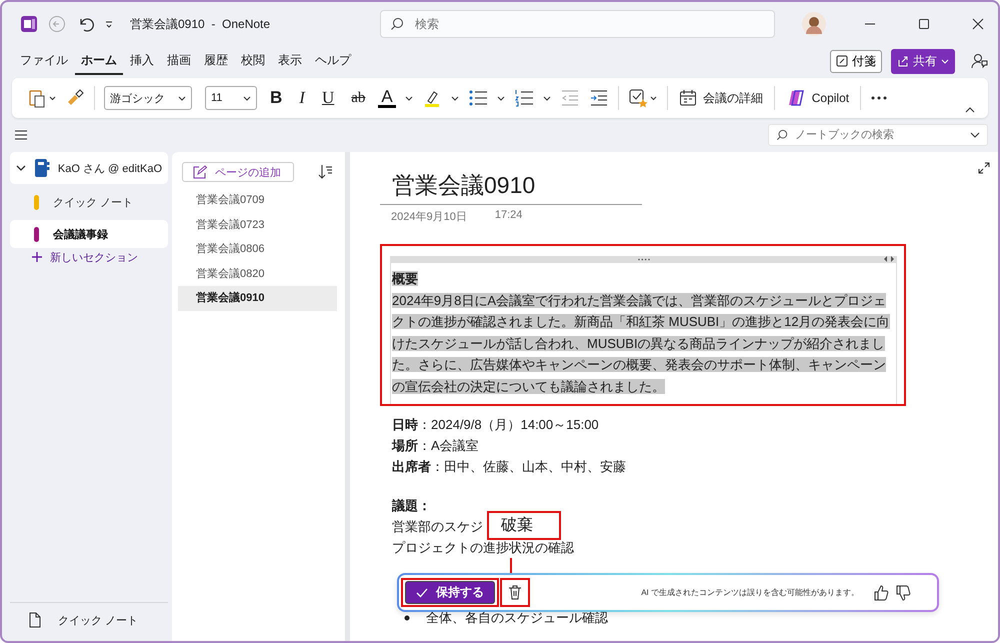 This screenshot has height=643, width=1000. I want to click on page-title: 営業会議0910, so click(463, 185).